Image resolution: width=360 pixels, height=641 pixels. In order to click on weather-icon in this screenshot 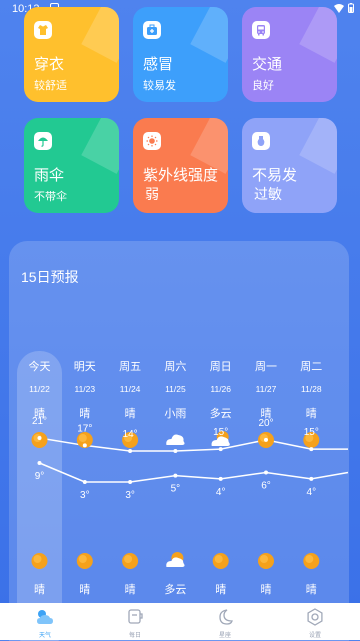, I will do `click(45, 617)`.